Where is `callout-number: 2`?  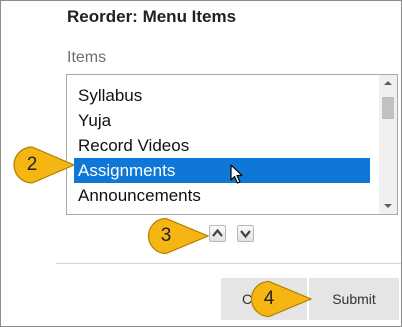 callout-number: 2 is located at coordinates (32, 164).